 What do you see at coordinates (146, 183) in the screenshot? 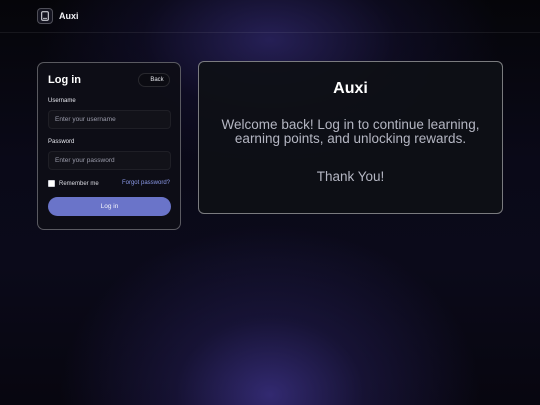
I see `forgot-password-link: Forgot password?` at bounding box center [146, 183].